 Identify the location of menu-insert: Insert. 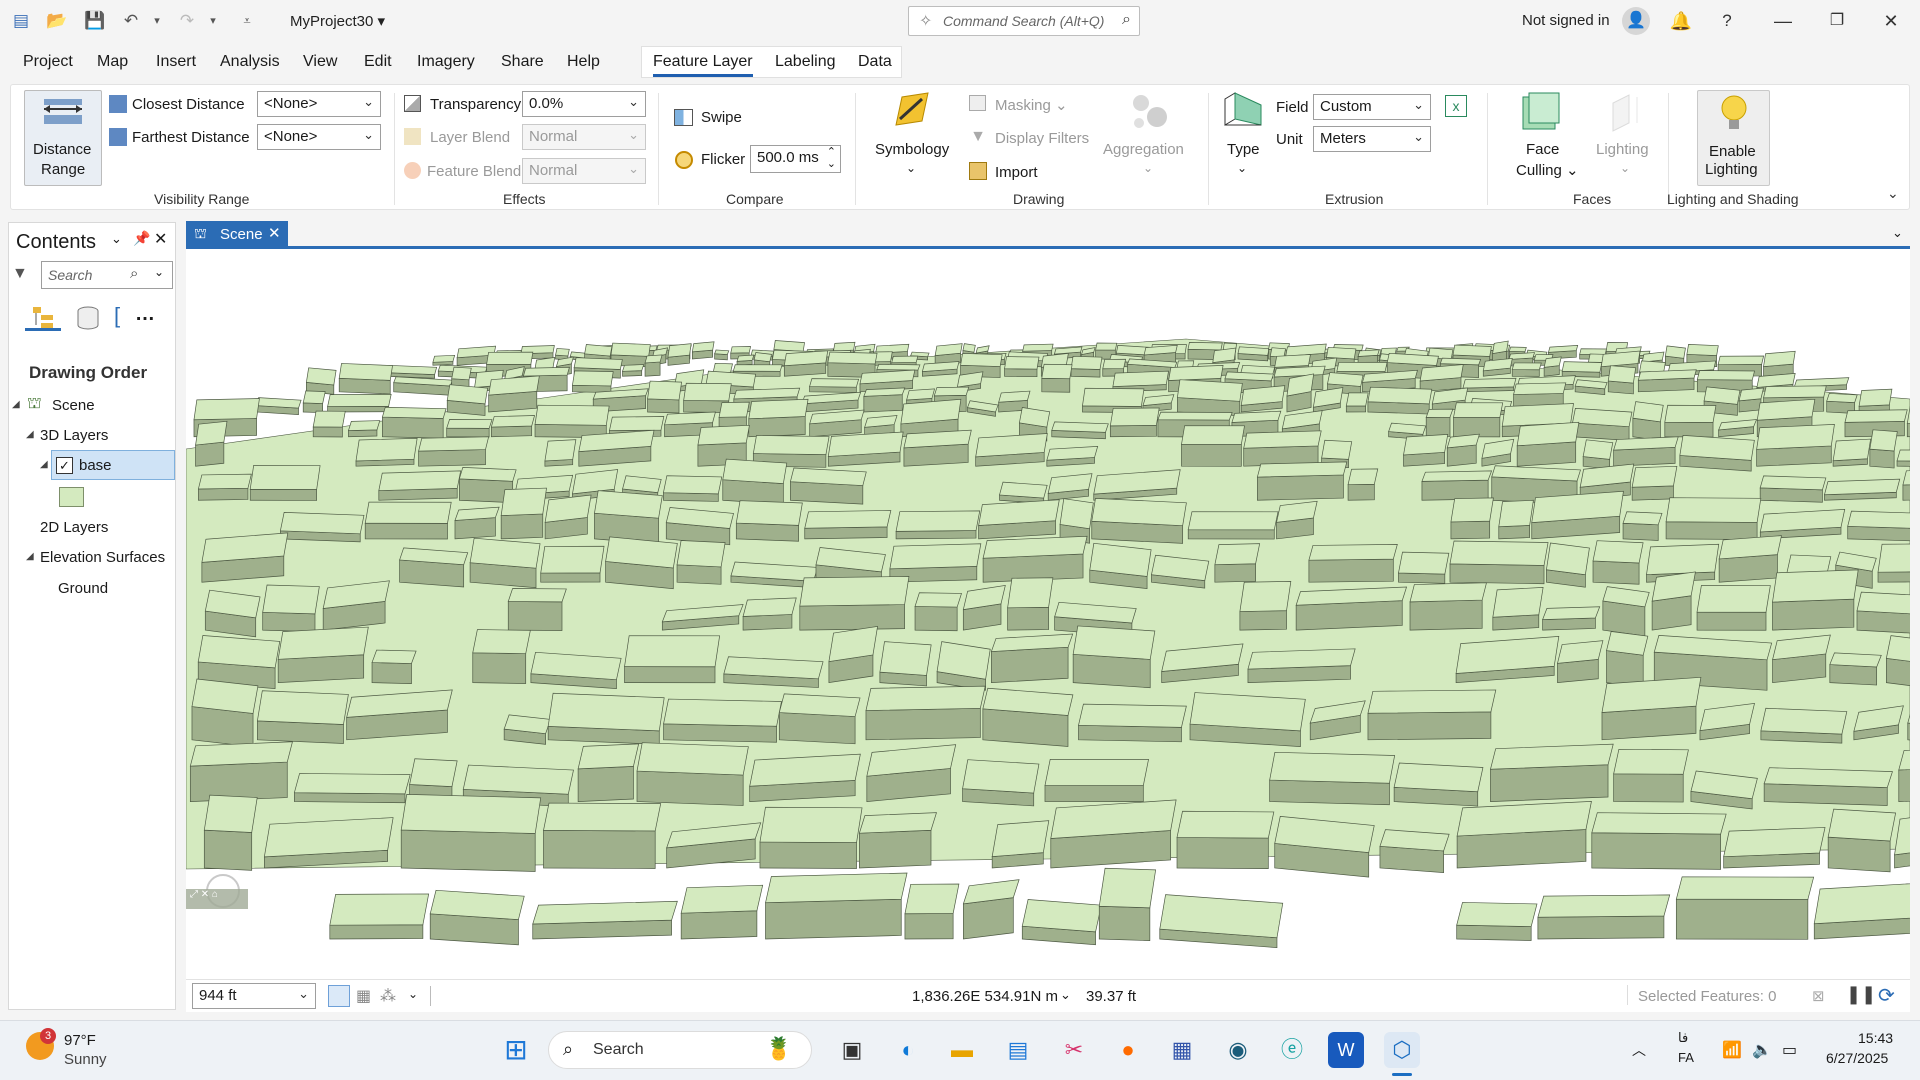
(176, 62).